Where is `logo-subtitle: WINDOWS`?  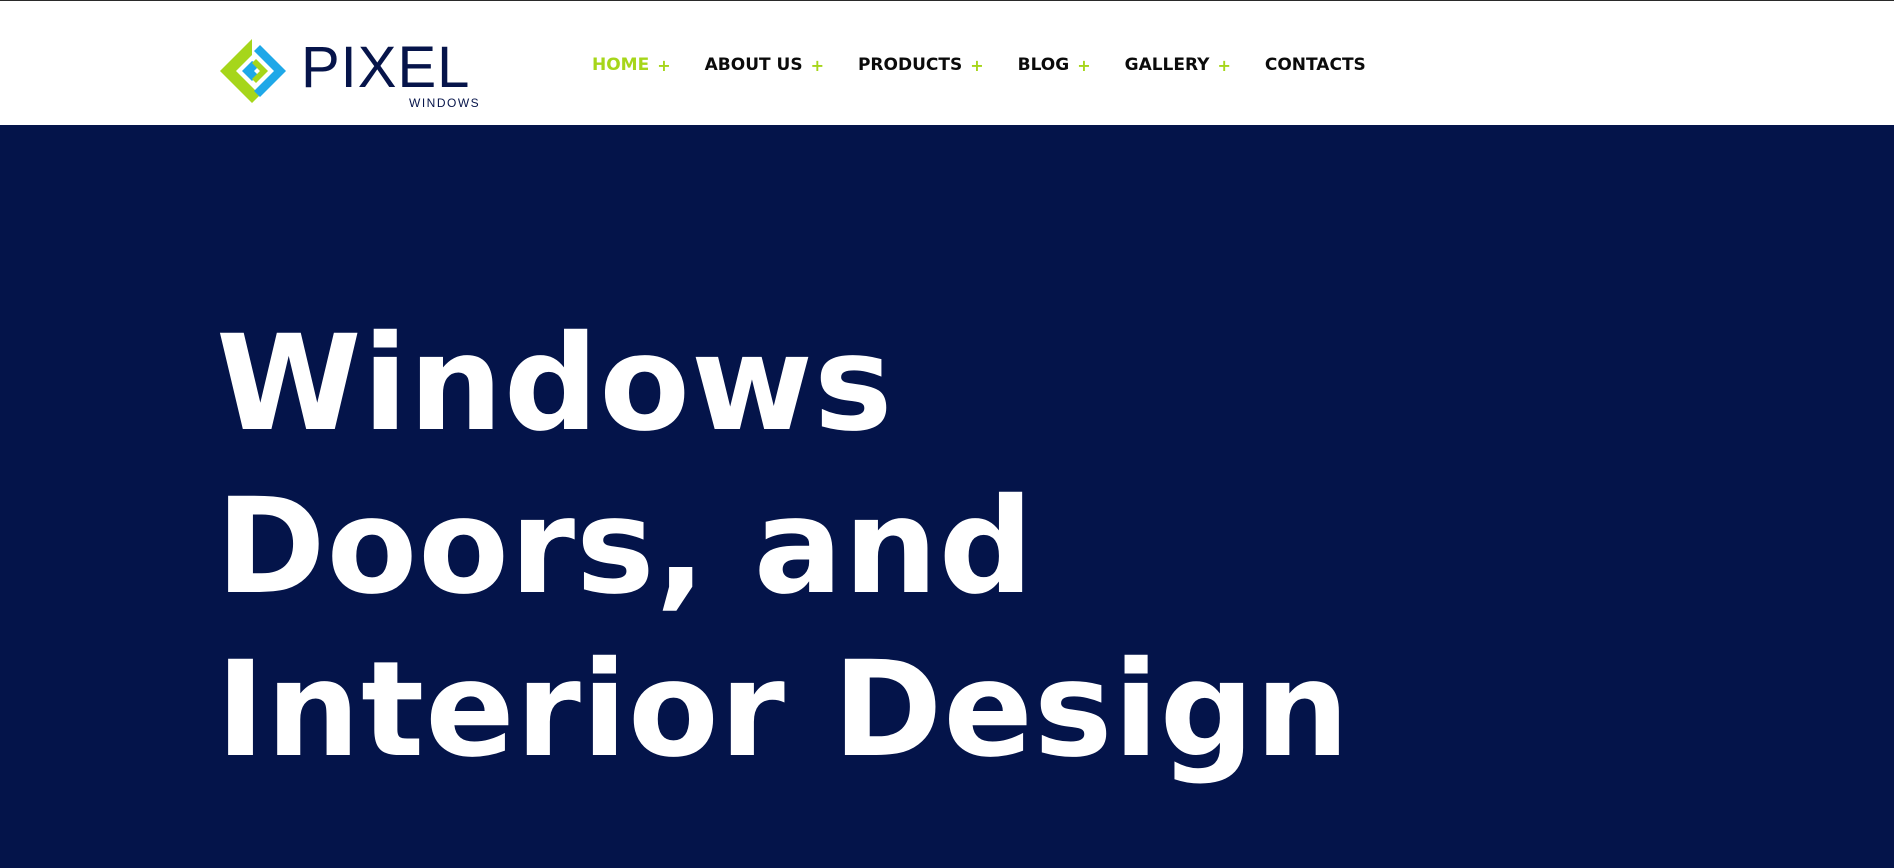 logo-subtitle: WINDOWS is located at coordinates (445, 103).